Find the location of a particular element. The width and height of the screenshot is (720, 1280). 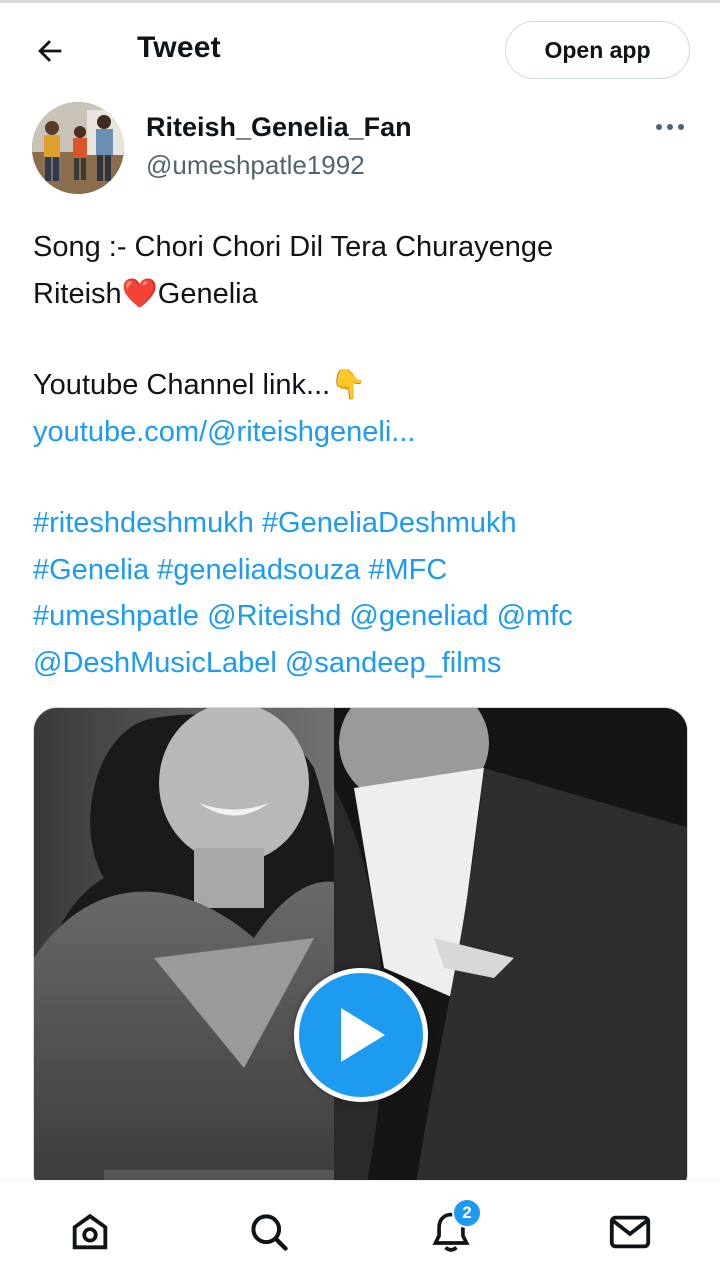

nav-explore is located at coordinates (269, 1232).